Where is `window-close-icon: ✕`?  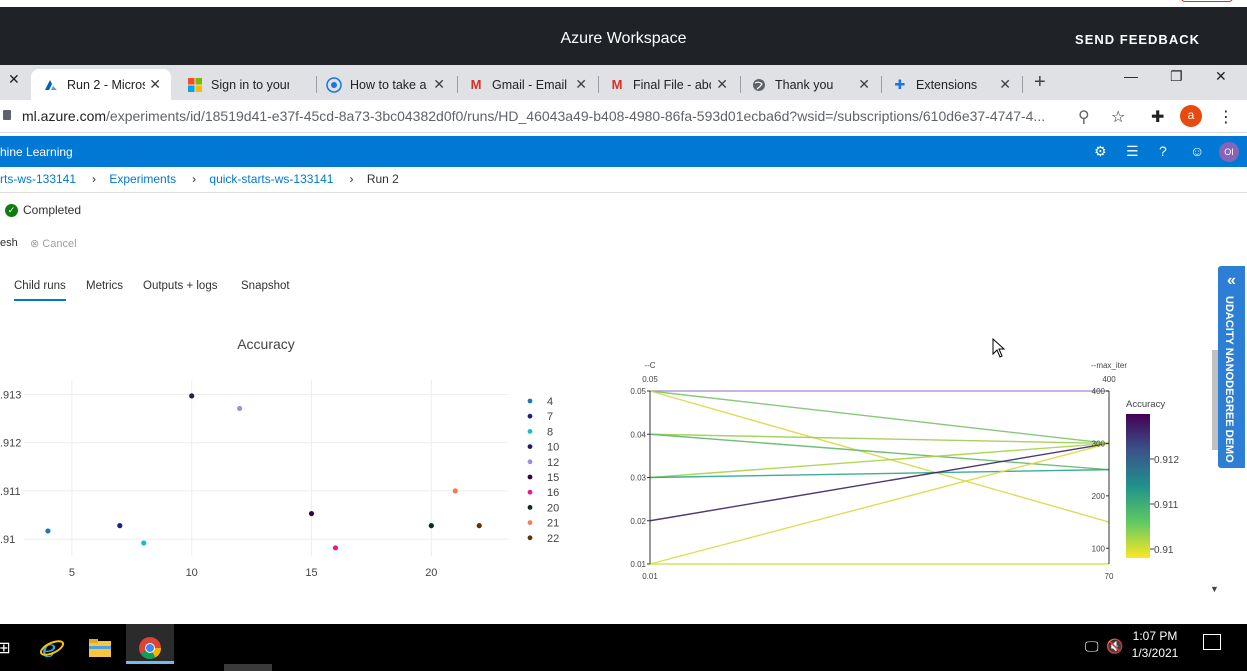 window-close-icon: ✕ is located at coordinates (1221, 76).